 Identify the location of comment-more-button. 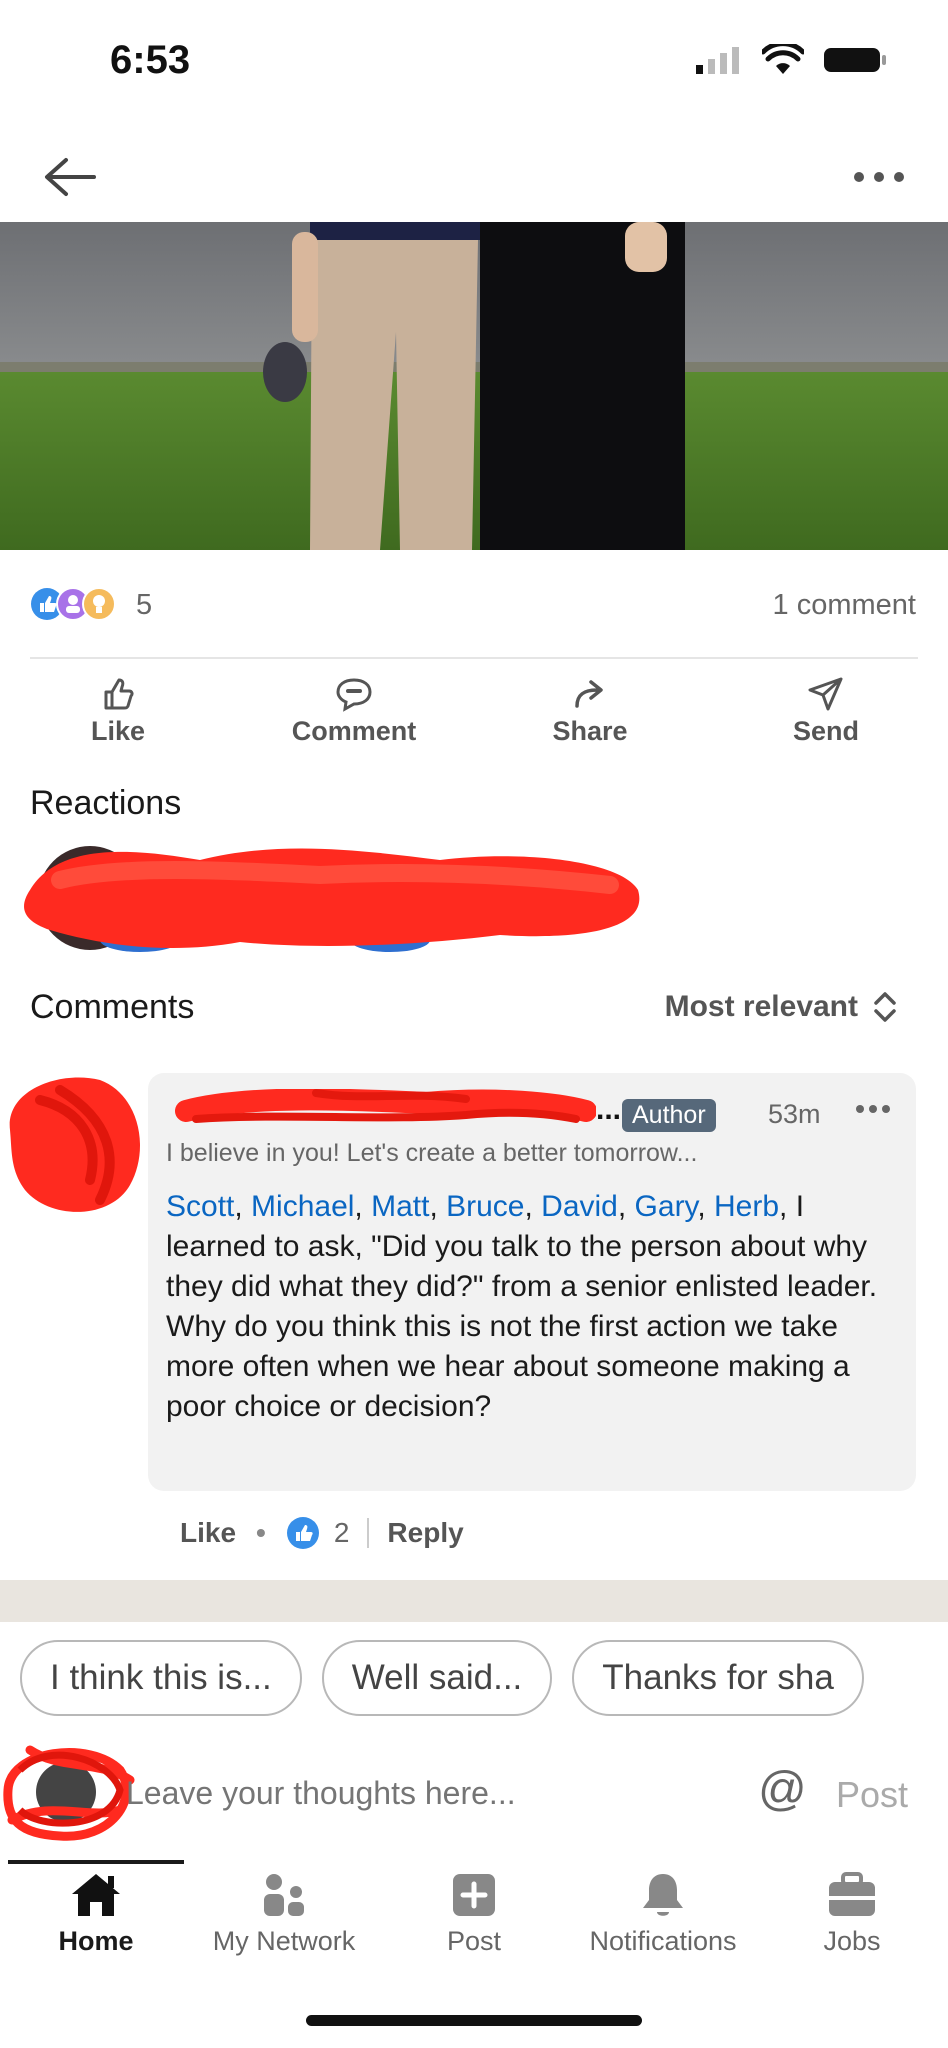
(873, 1109).